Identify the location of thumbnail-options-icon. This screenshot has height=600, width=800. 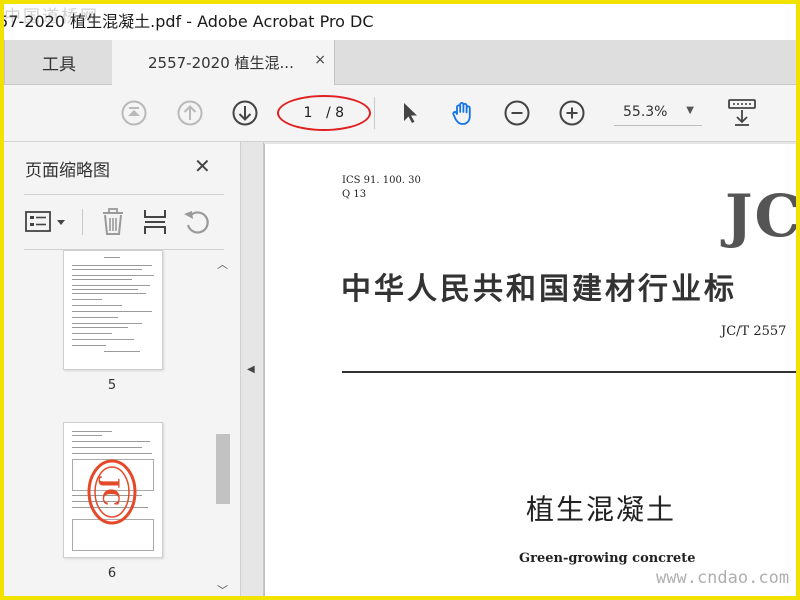
(47, 222).